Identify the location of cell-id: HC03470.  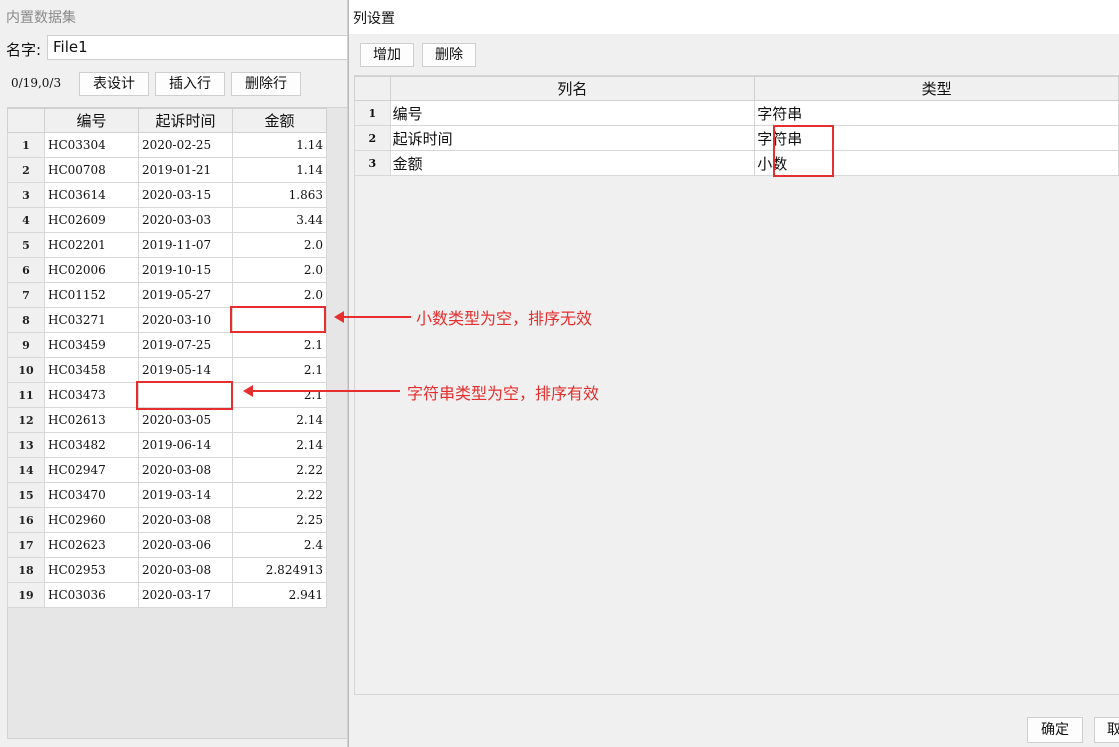
(91, 495).